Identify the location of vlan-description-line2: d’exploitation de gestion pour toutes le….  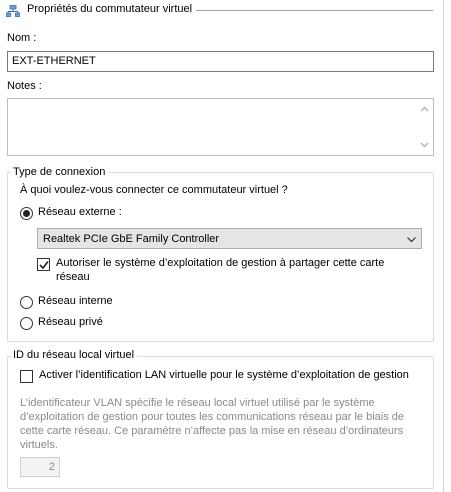
(212, 417).